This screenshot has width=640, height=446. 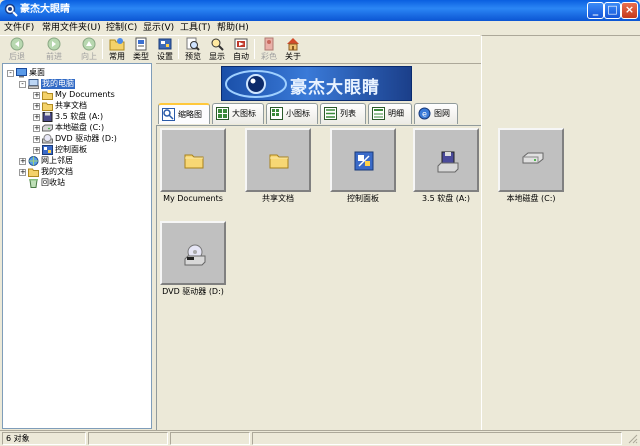 I want to click on thumbnail-local-disk, so click(x=531, y=160).